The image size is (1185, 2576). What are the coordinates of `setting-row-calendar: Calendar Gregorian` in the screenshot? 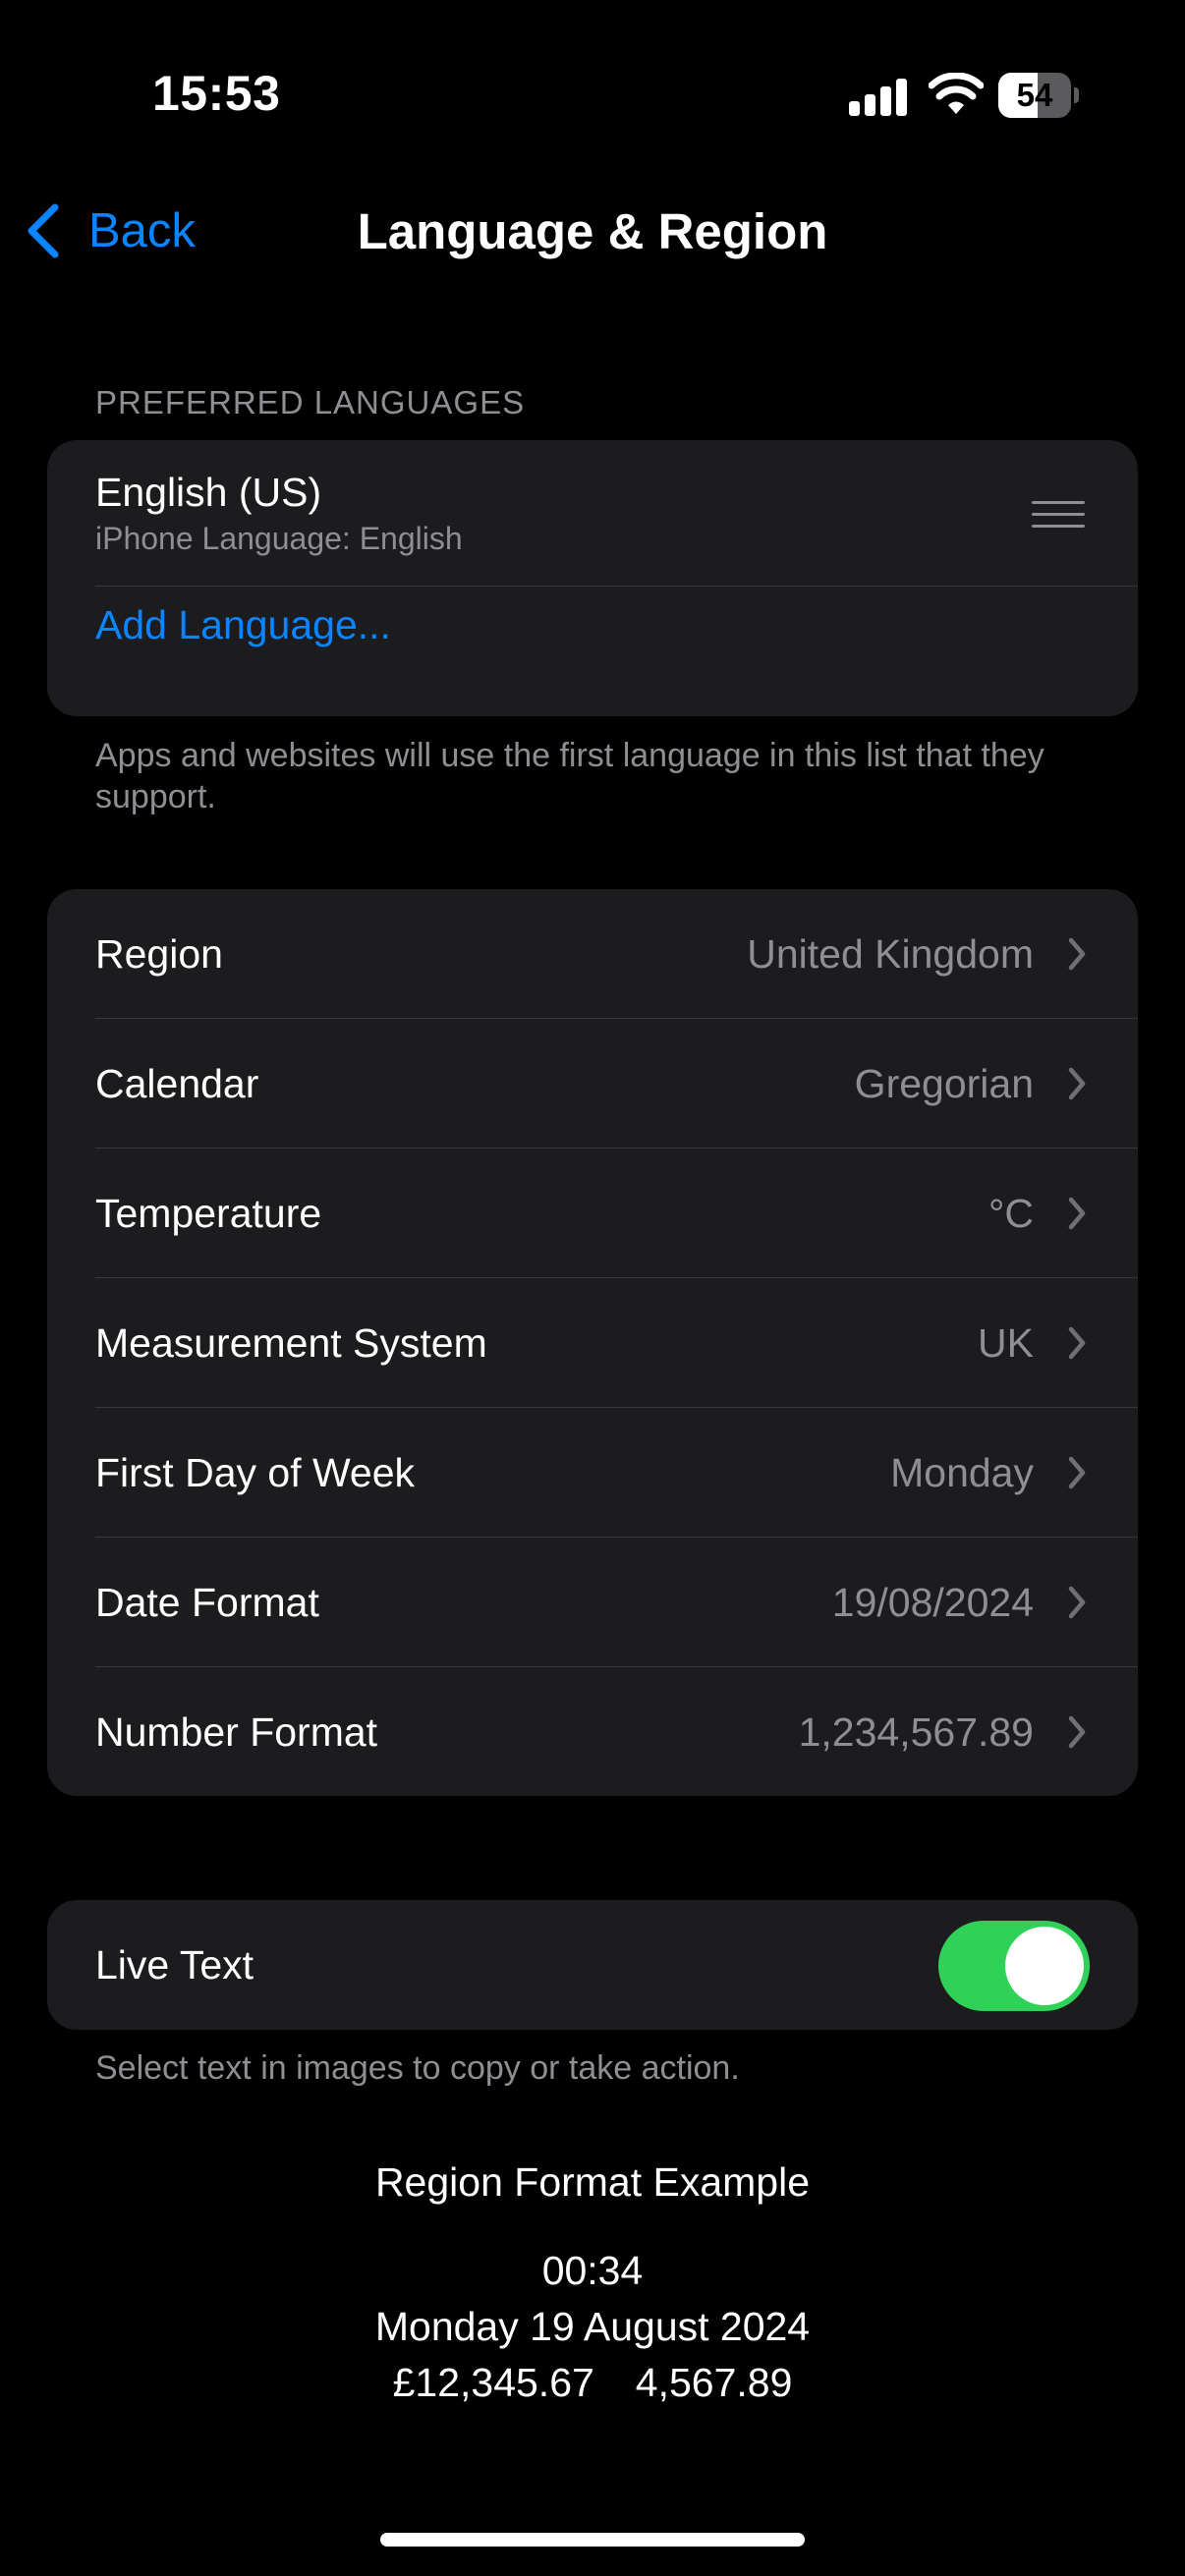 It's located at (592, 1083).